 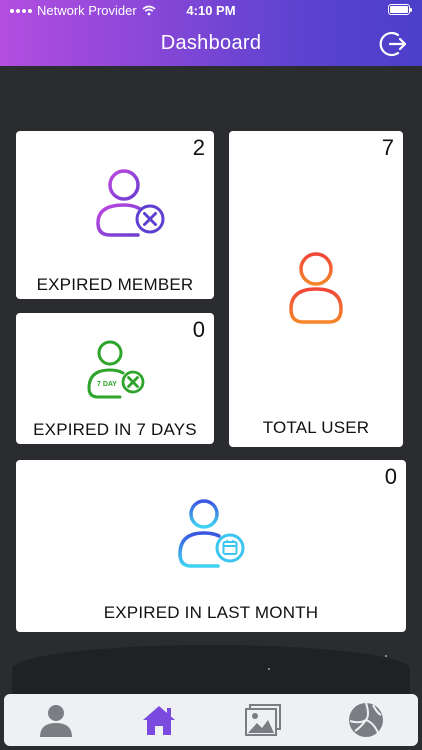 What do you see at coordinates (393, 44) in the screenshot?
I see `logout-button` at bounding box center [393, 44].